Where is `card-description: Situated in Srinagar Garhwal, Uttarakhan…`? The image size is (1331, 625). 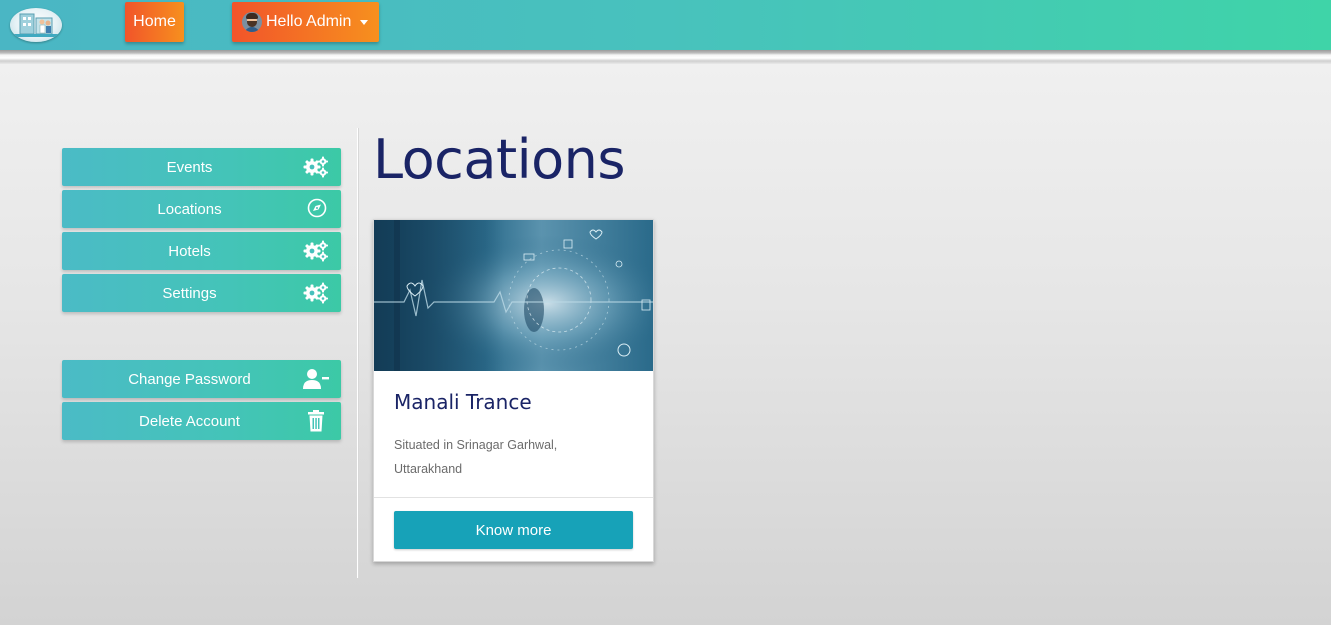
card-description: Situated in Srinagar Garhwal, Uttarakhan… is located at coordinates (476, 457).